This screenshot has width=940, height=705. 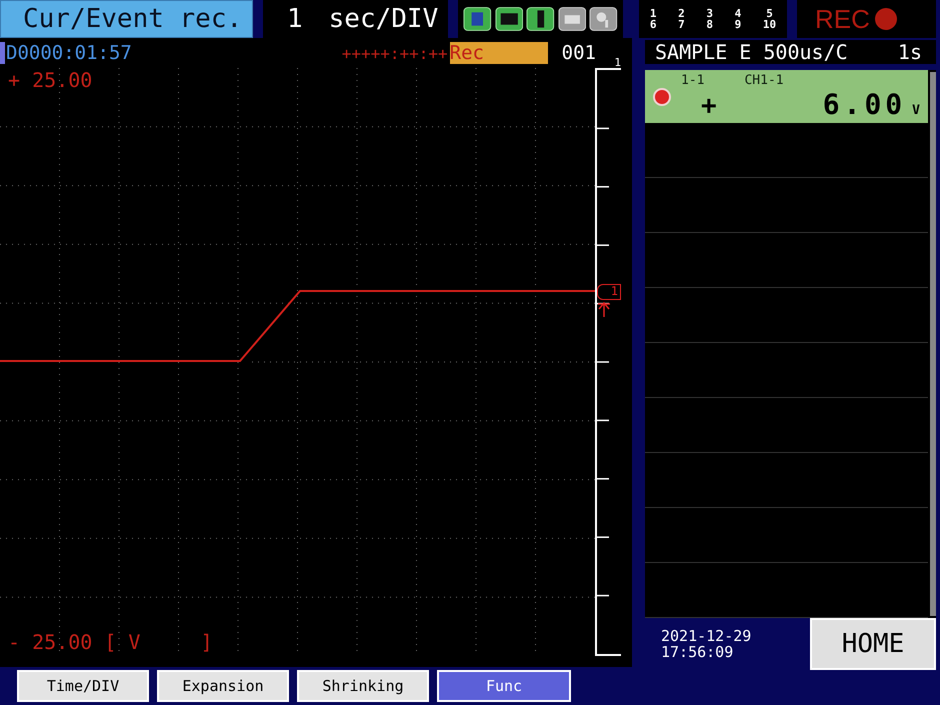 What do you see at coordinates (916, 110) in the screenshot?
I see `value-unit: V` at bounding box center [916, 110].